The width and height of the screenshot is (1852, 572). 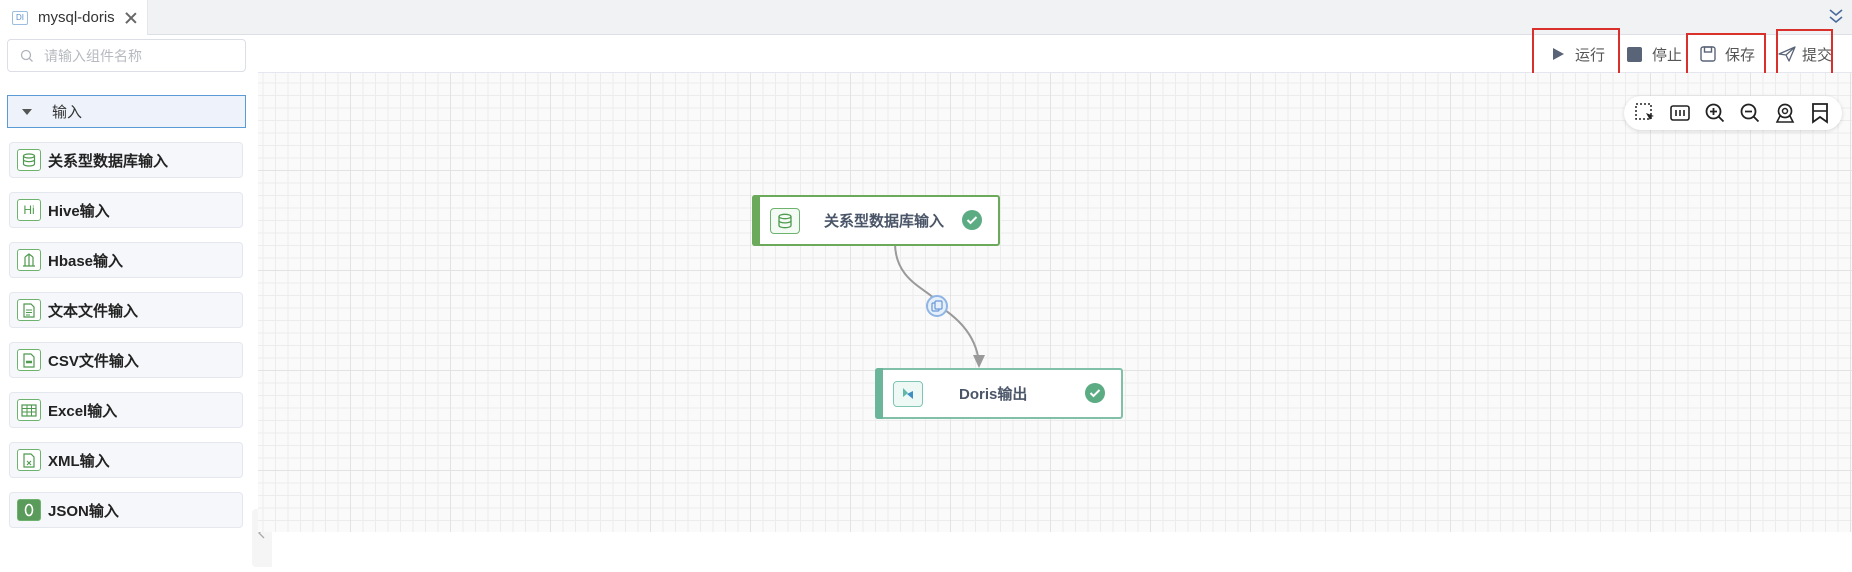 What do you see at coordinates (29, 260) in the screenshot?
I see `hbase-icon` at bounding box center [29, 260].